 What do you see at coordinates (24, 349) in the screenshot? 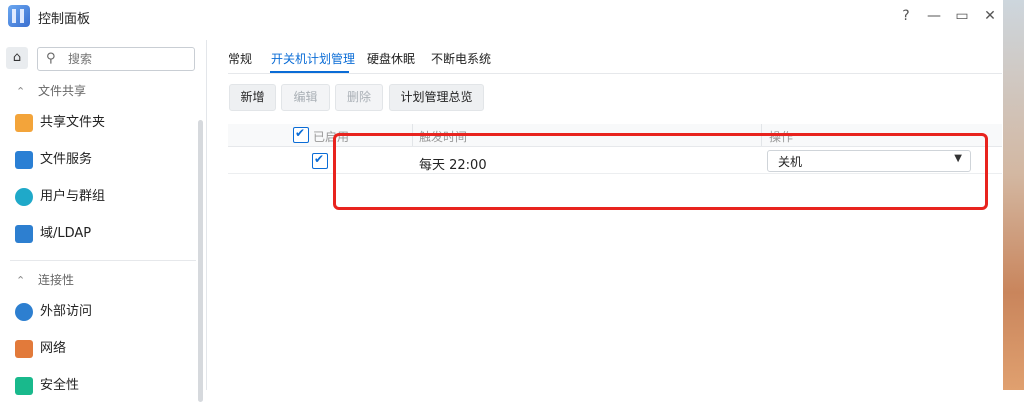
I see `network-icon` at bounding box center [24, 349].